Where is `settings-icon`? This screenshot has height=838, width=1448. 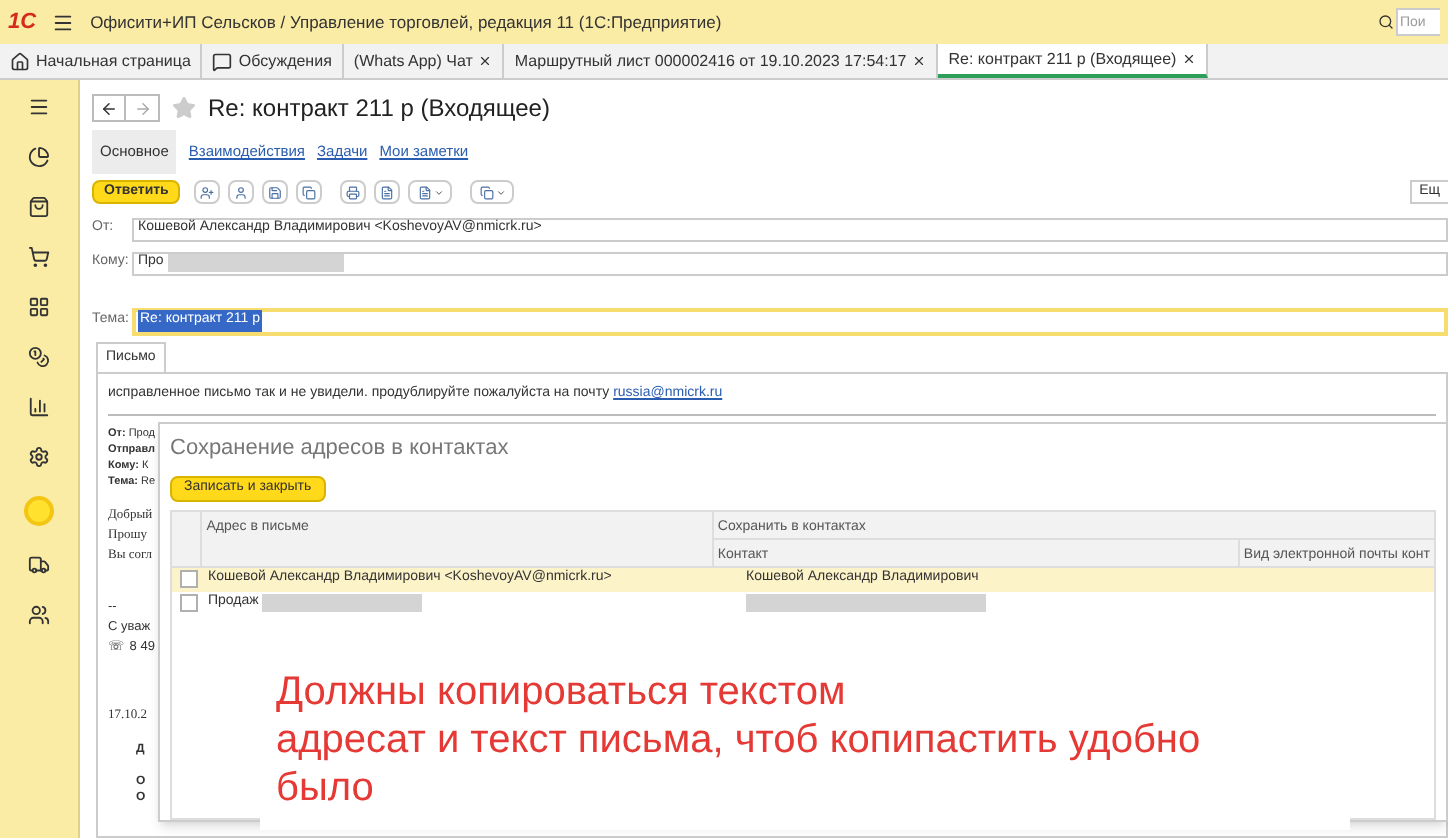 settings-icon is located at coordinates (39, 457).